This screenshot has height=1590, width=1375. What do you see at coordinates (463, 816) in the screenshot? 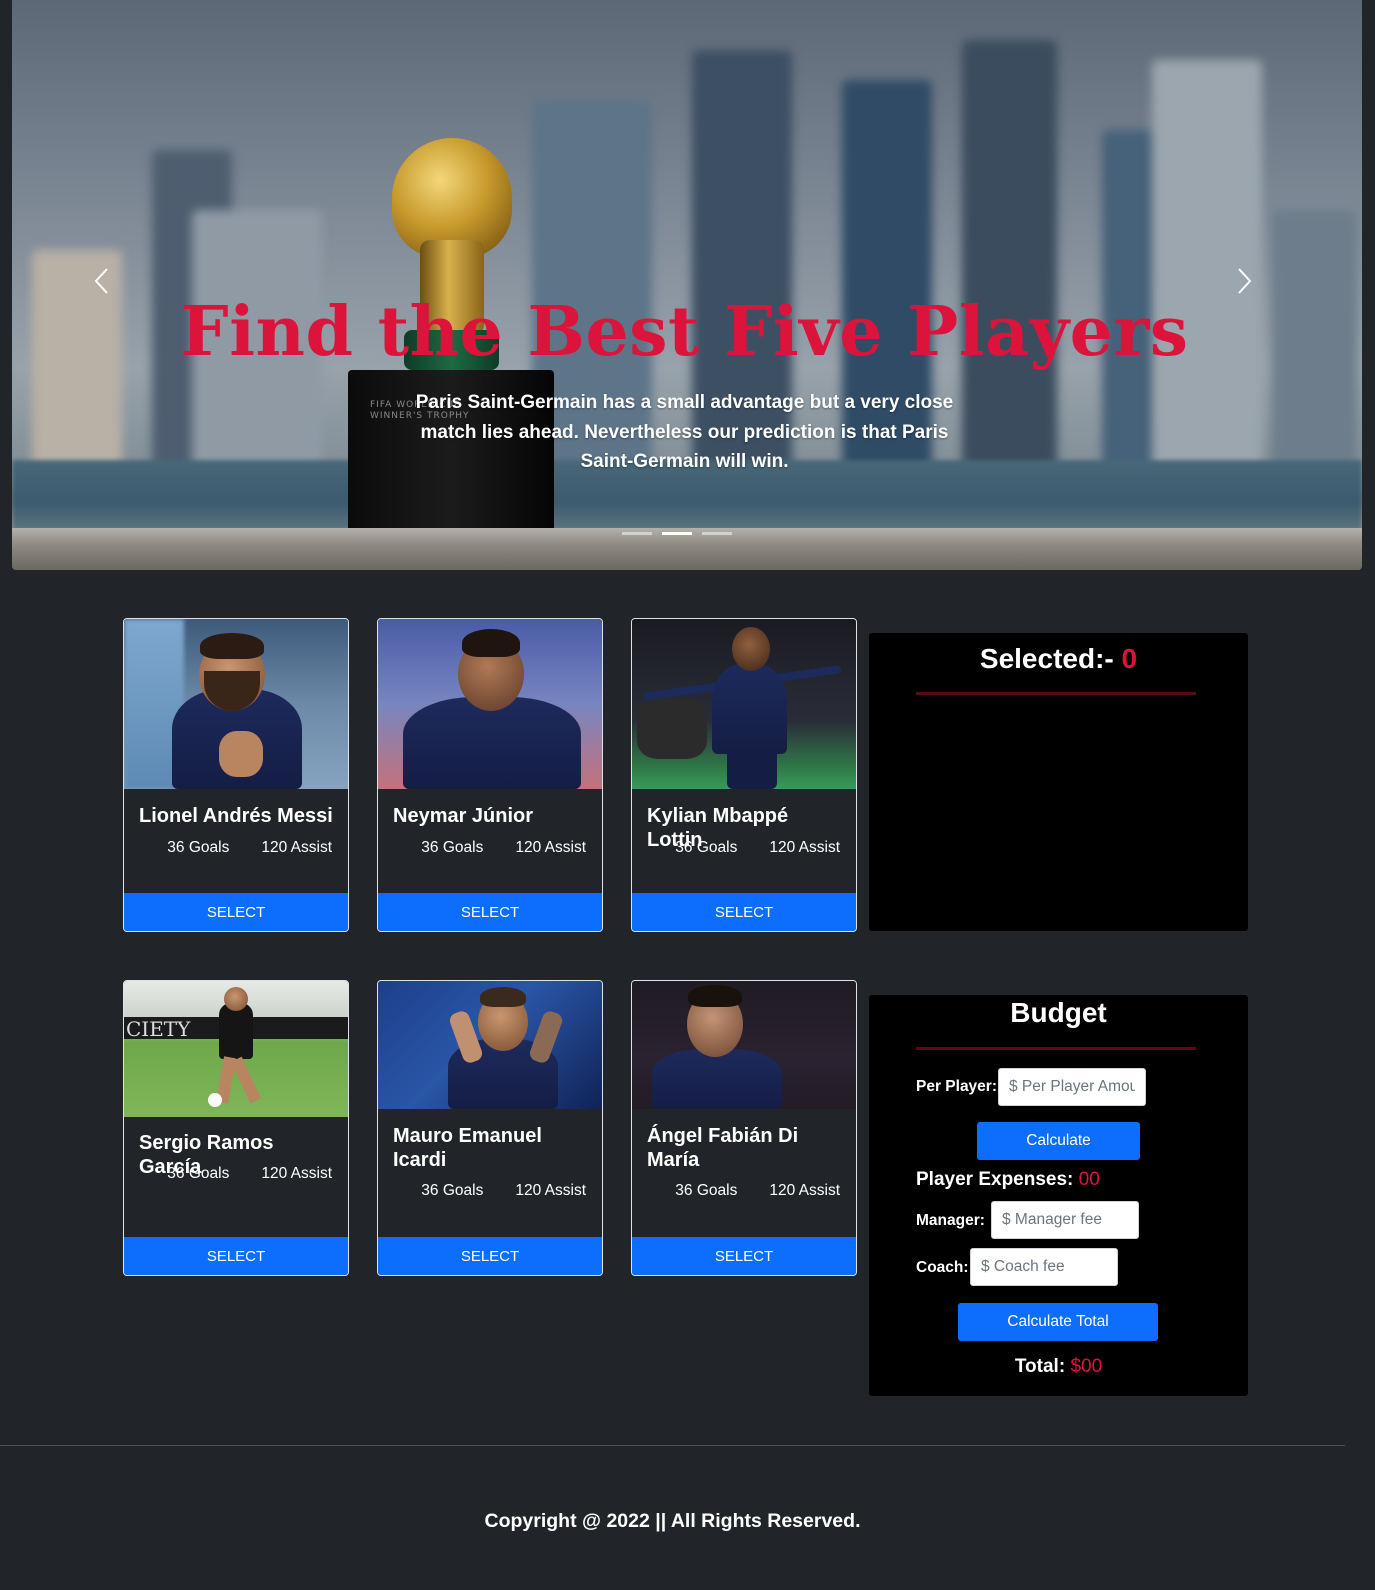
I see `player-name: Neymar Júnior` at bounding box center [463, 816].